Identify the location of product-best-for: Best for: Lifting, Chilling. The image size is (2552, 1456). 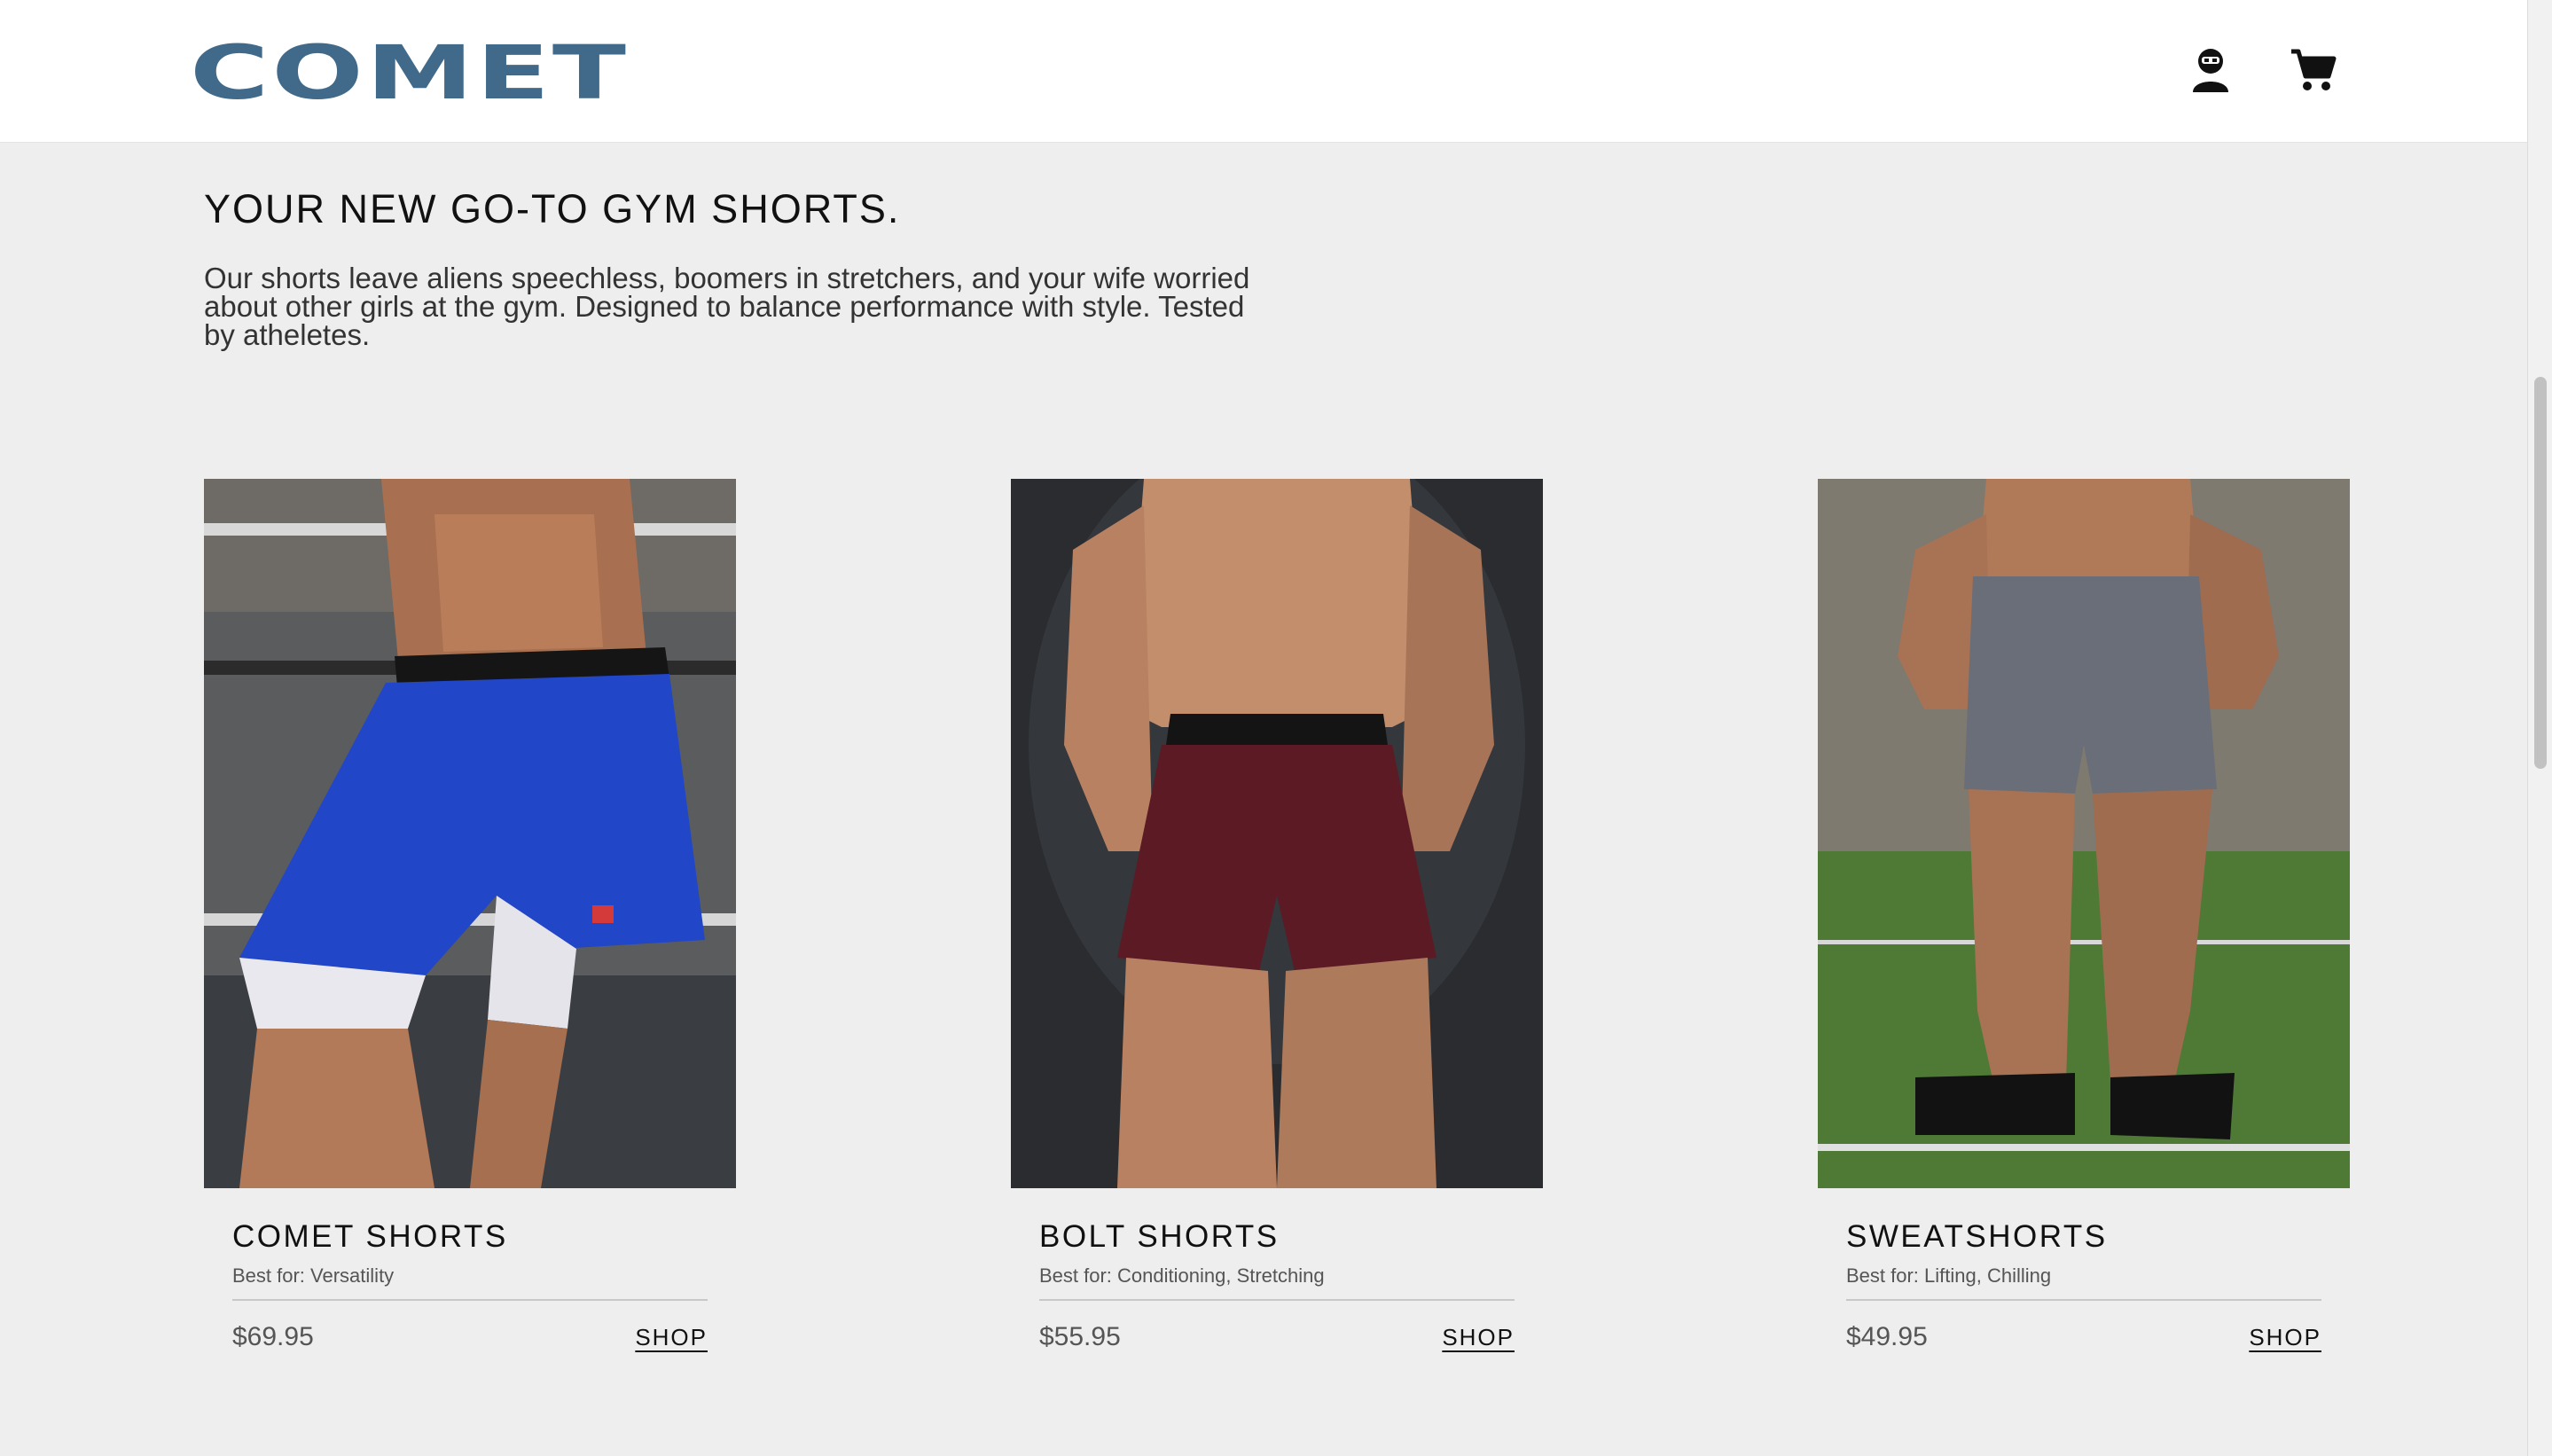
(1949, 1275).